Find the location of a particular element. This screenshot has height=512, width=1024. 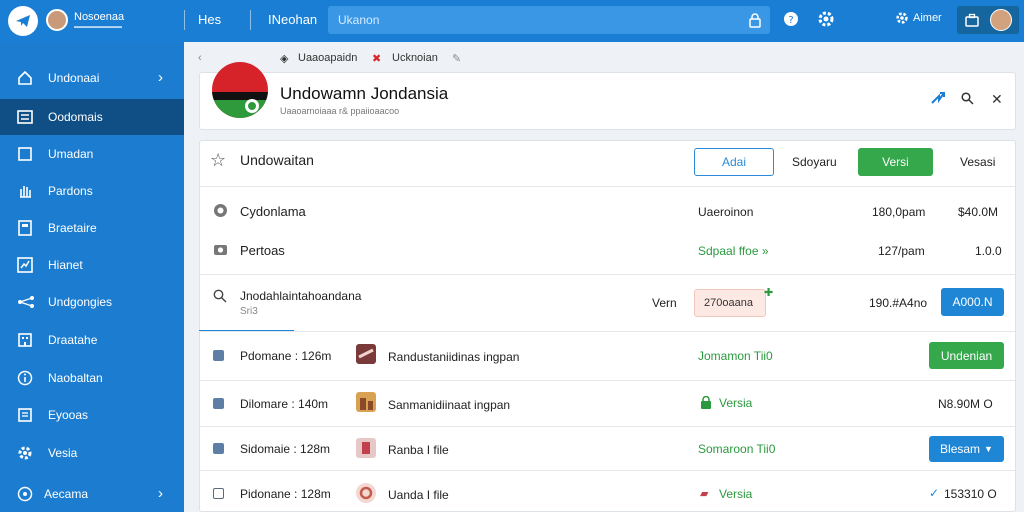

summary-row-0-label: Uaeroinon is located at coordinates (726, 212).